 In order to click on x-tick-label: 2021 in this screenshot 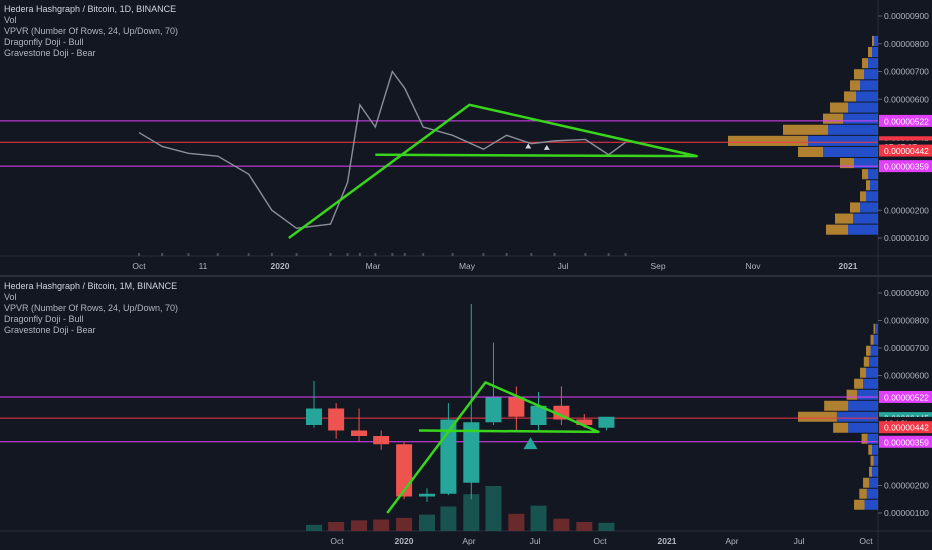, I will do `click(848, 266)`.